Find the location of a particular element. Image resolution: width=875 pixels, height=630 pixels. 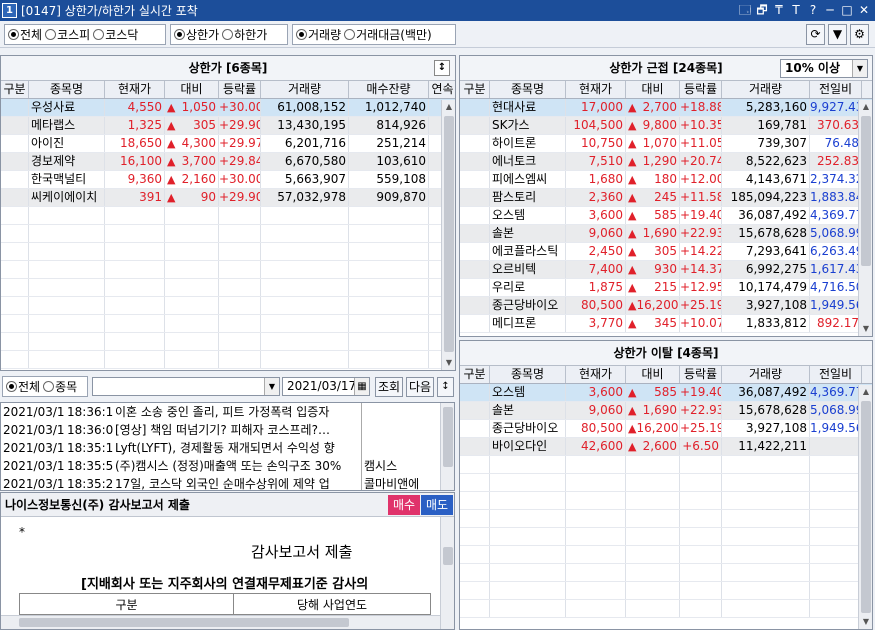

upper-scrollbar: ▲ ▼ is located at coordinates (448, 235).